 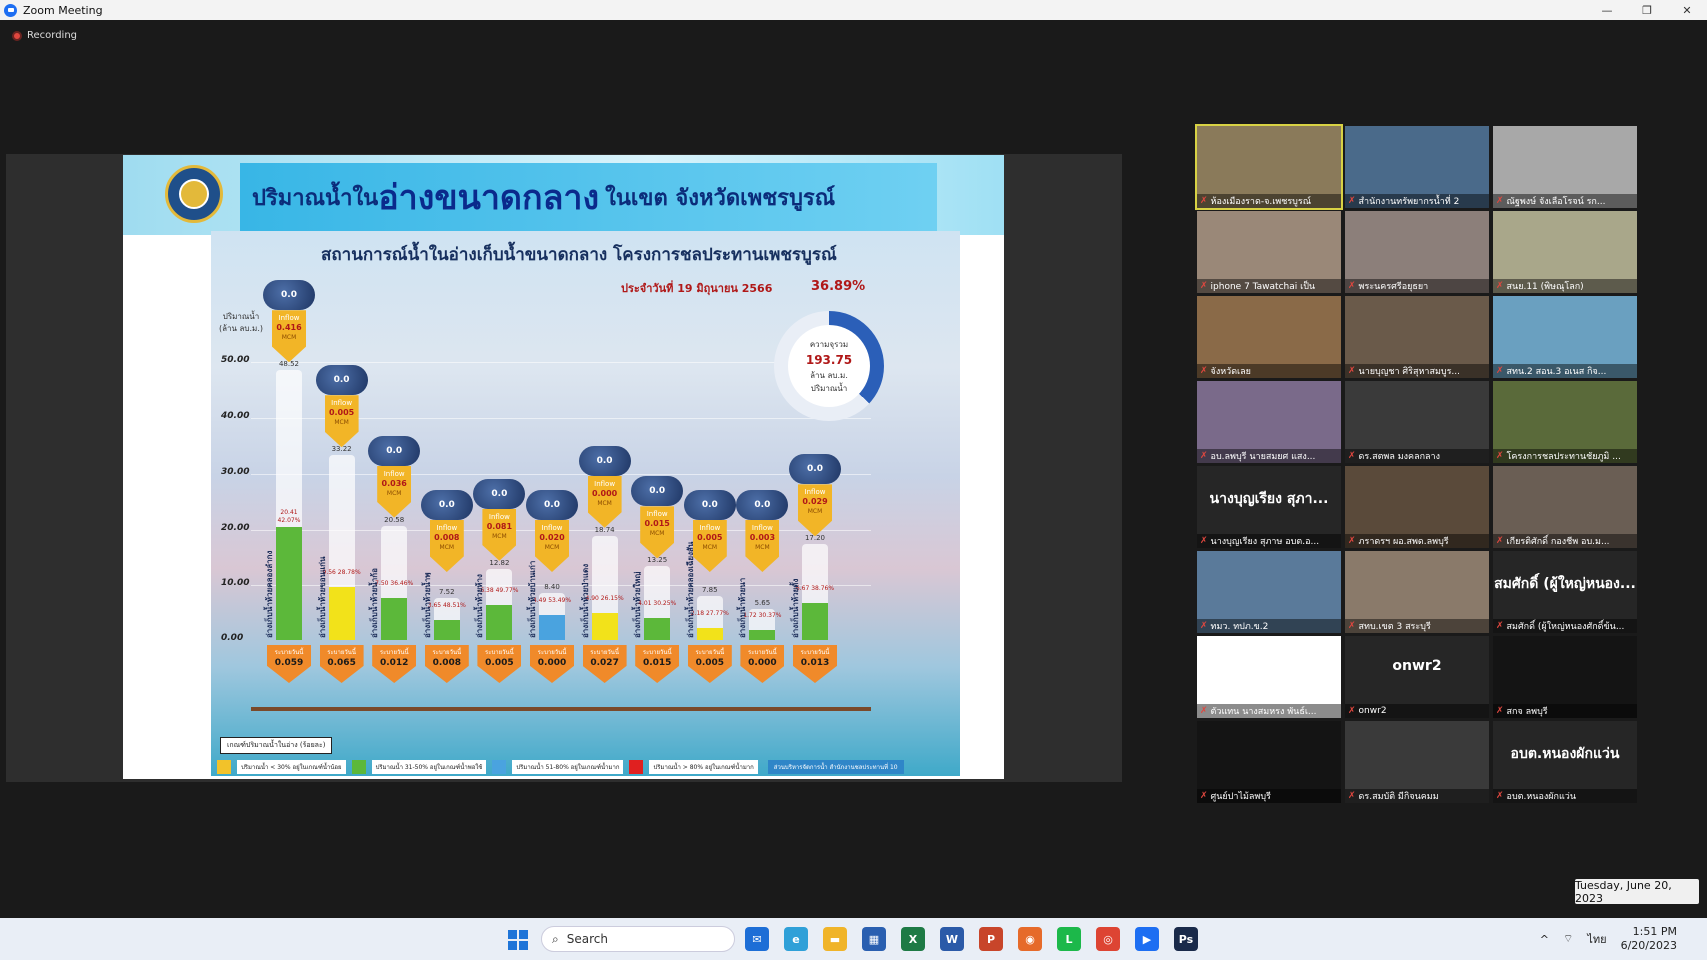 I want to click on powerpoint-app-icon: P, so click(x=991, y=939).